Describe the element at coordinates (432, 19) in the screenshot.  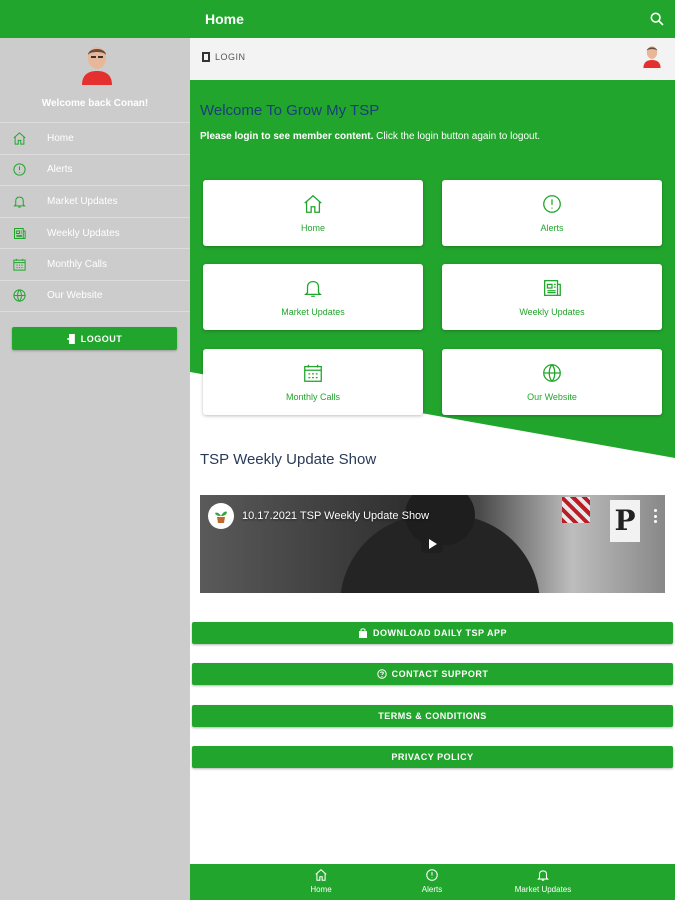
I see `app-bar: Home` at that location.